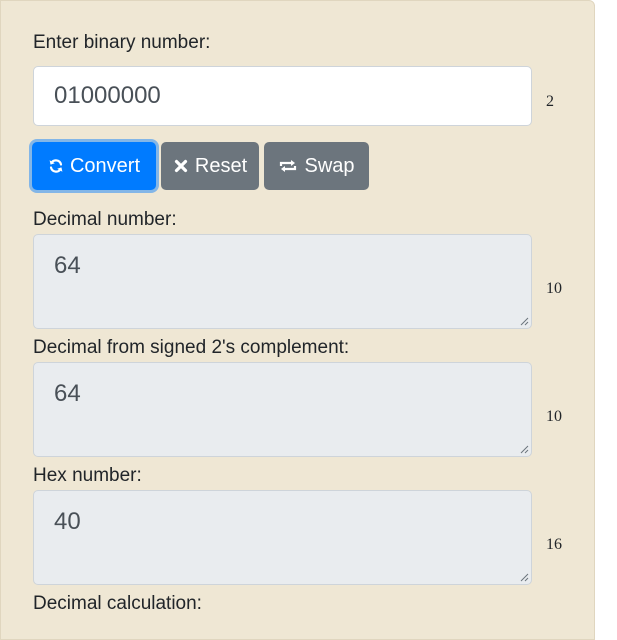 The height and width of the screenshot is (640, 617). I want to click on convert-button: Convert, so click(94, 166).